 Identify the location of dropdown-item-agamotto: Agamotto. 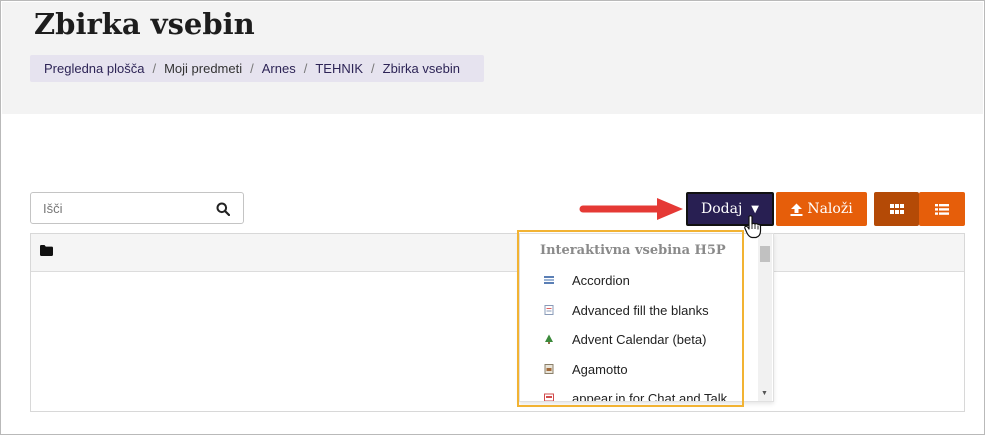
(586, 369).